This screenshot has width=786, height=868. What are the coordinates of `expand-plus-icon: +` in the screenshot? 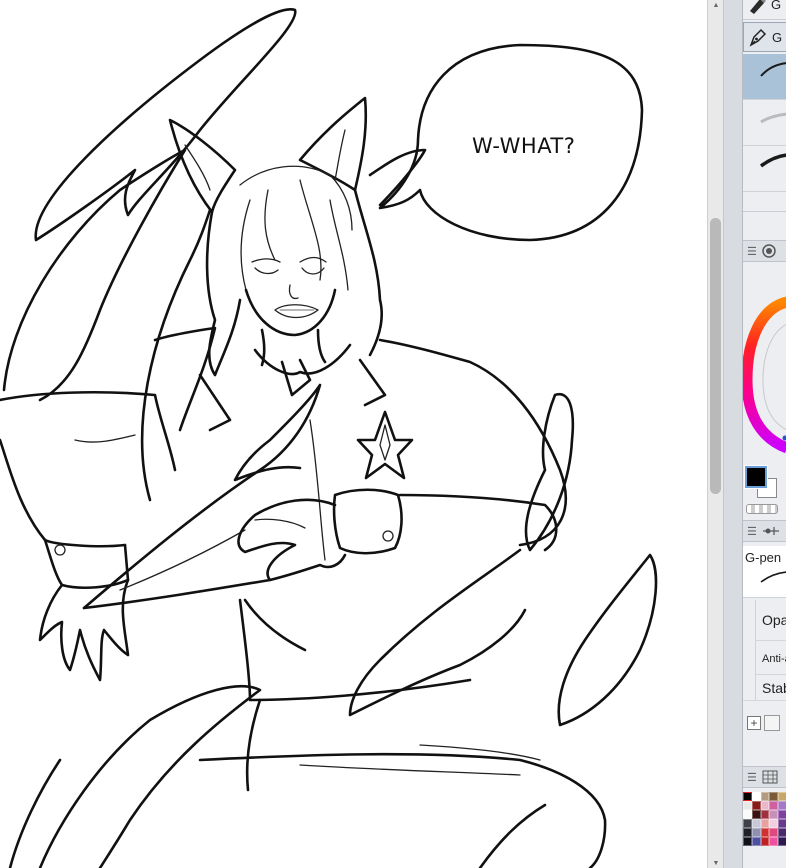 It's located at (754, 723).